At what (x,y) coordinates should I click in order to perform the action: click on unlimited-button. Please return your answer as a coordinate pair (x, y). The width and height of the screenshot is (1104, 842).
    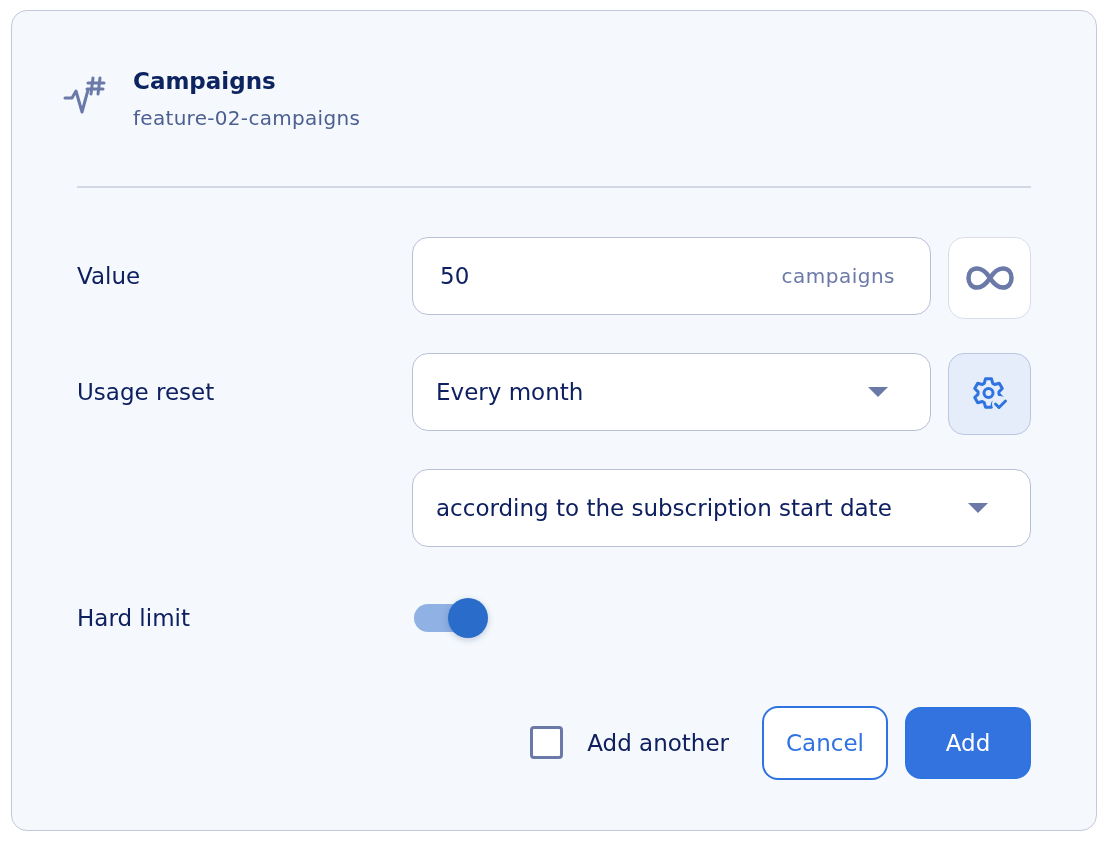
    Looking at the image, I should click on (989, 277).